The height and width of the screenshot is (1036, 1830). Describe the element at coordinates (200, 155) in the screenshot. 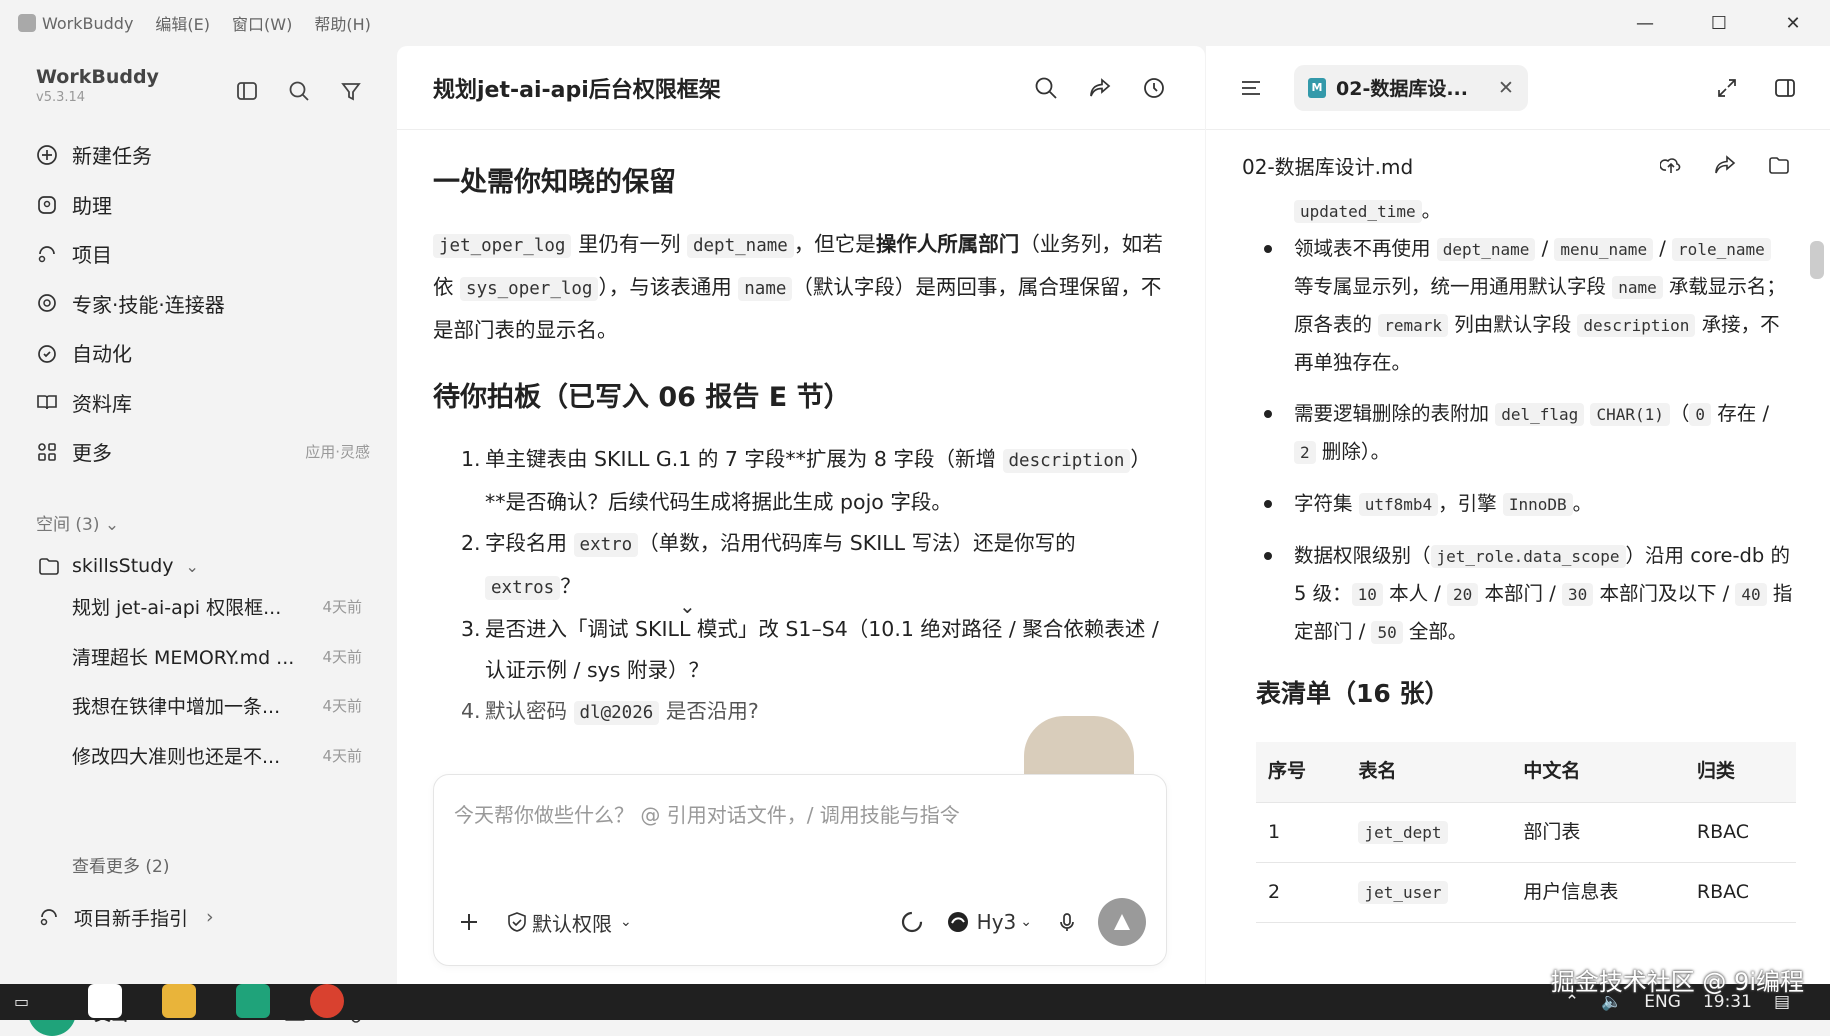

I see `sidebar-item-new-task: 新建任务` at that location.